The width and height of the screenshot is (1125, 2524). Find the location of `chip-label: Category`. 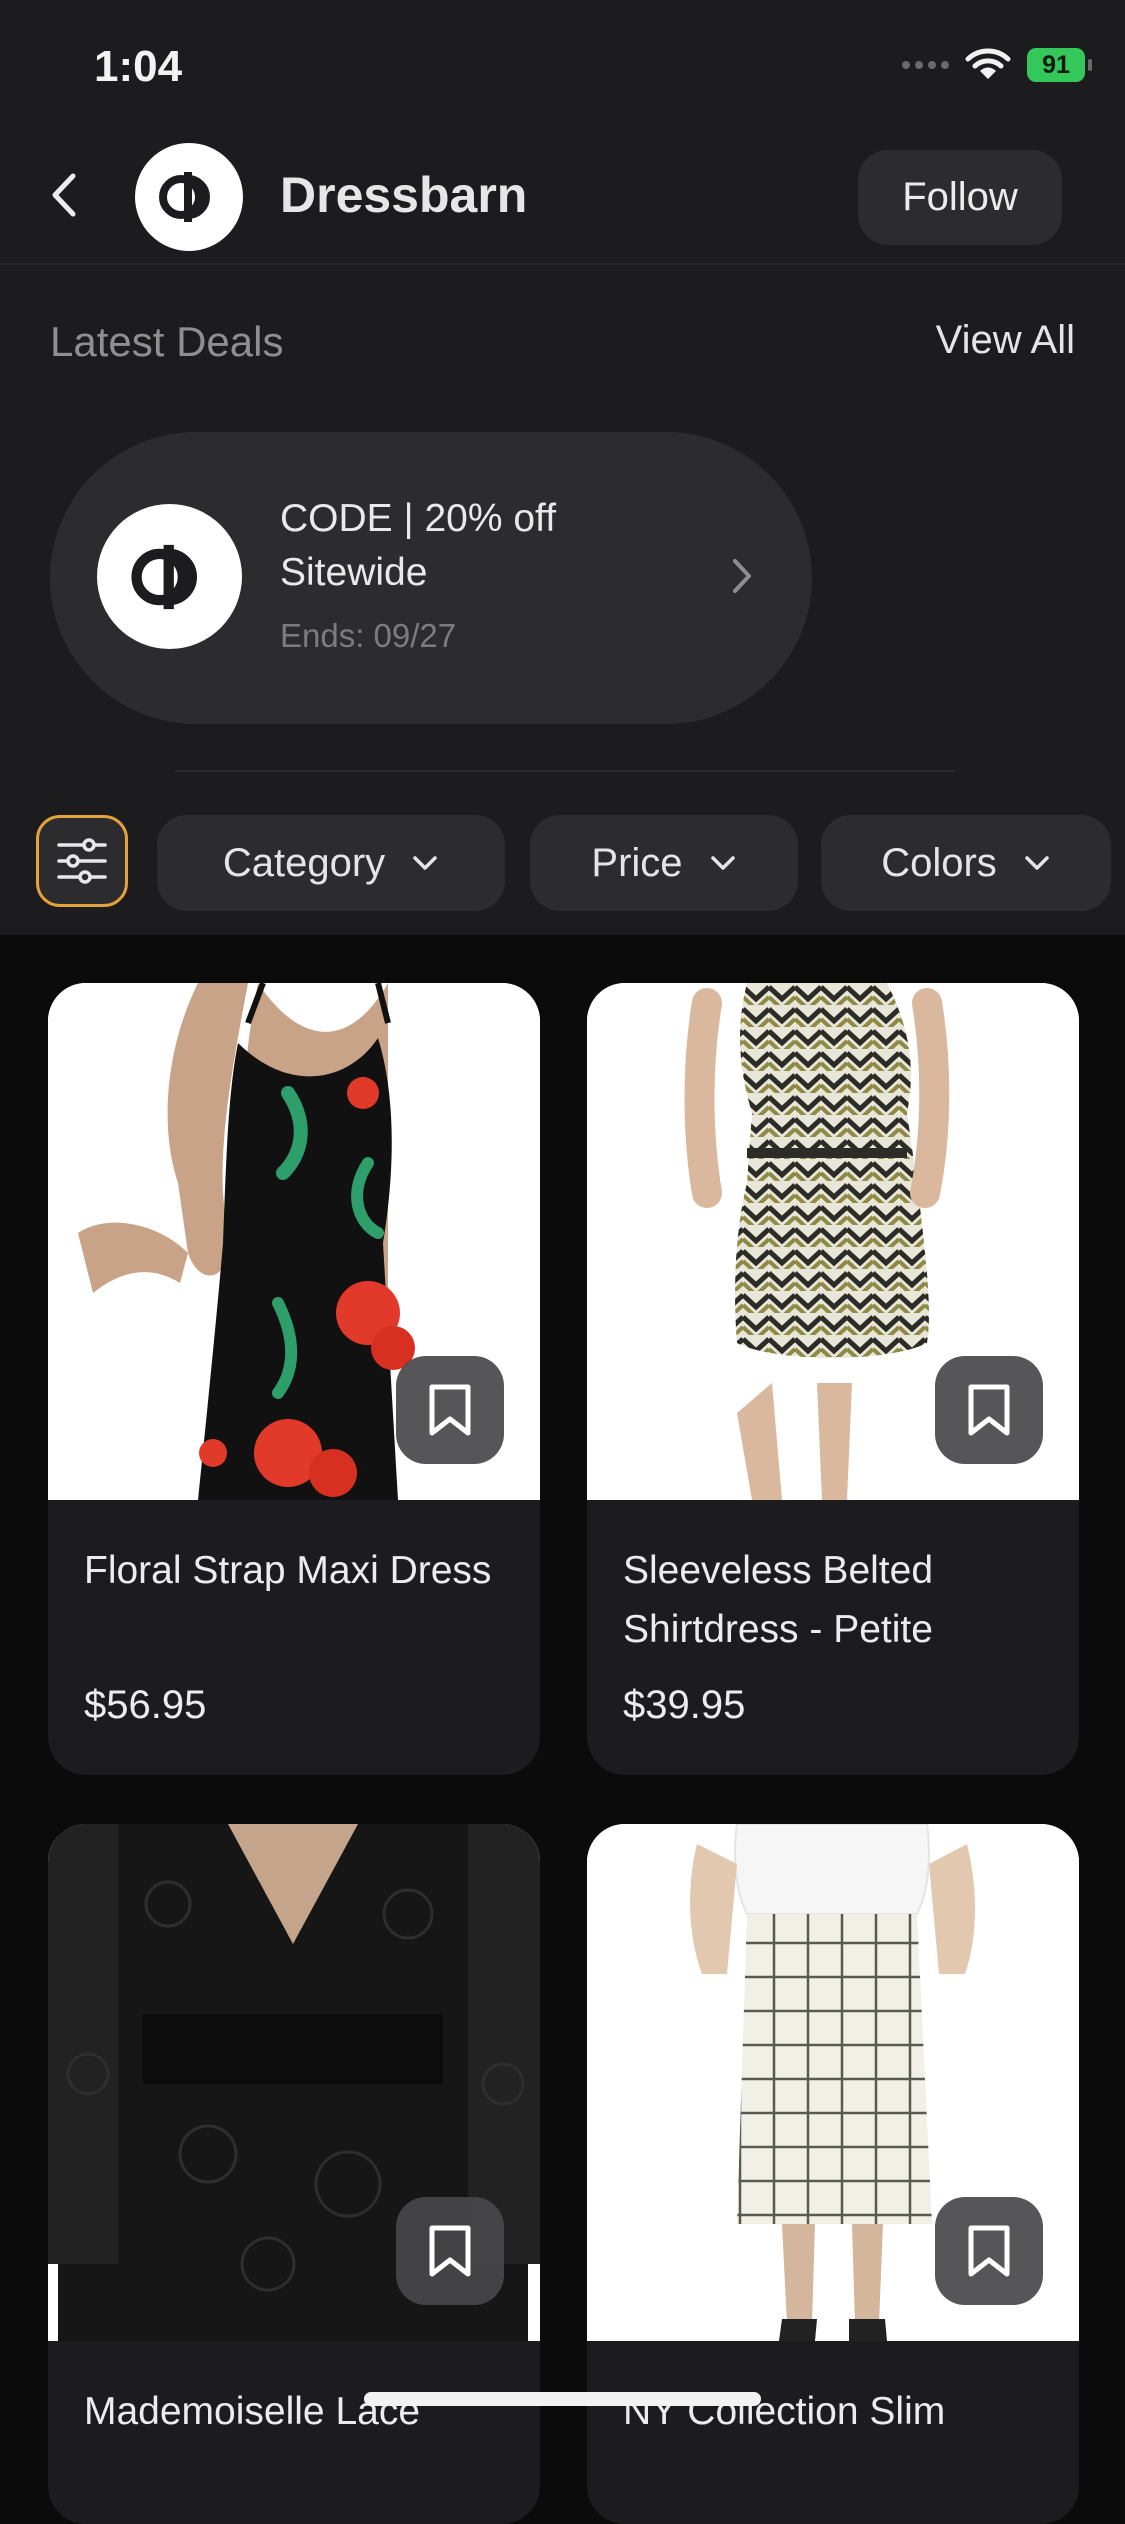

chip-label: Category is located at coordinates (304, 862).